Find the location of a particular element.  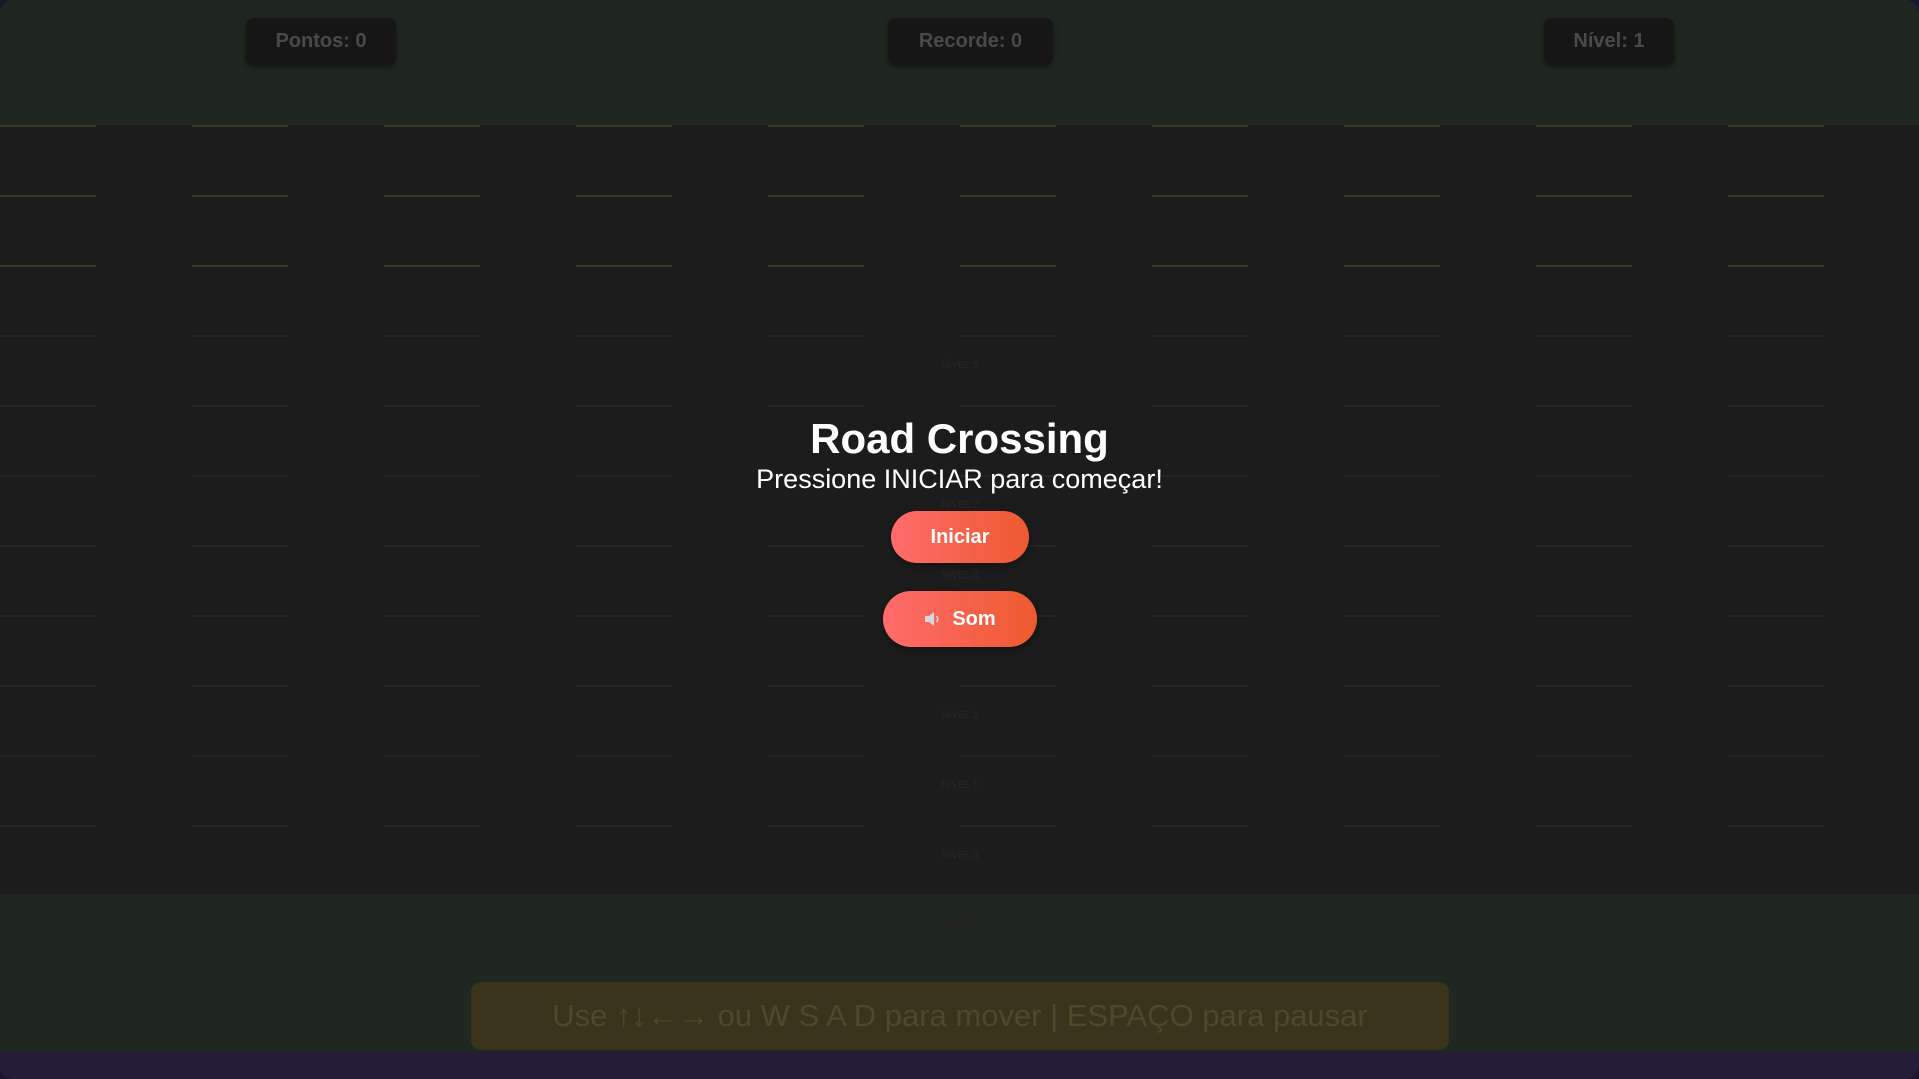

lane-label: NÍVEL 4 is located at coordinates (960, 575).